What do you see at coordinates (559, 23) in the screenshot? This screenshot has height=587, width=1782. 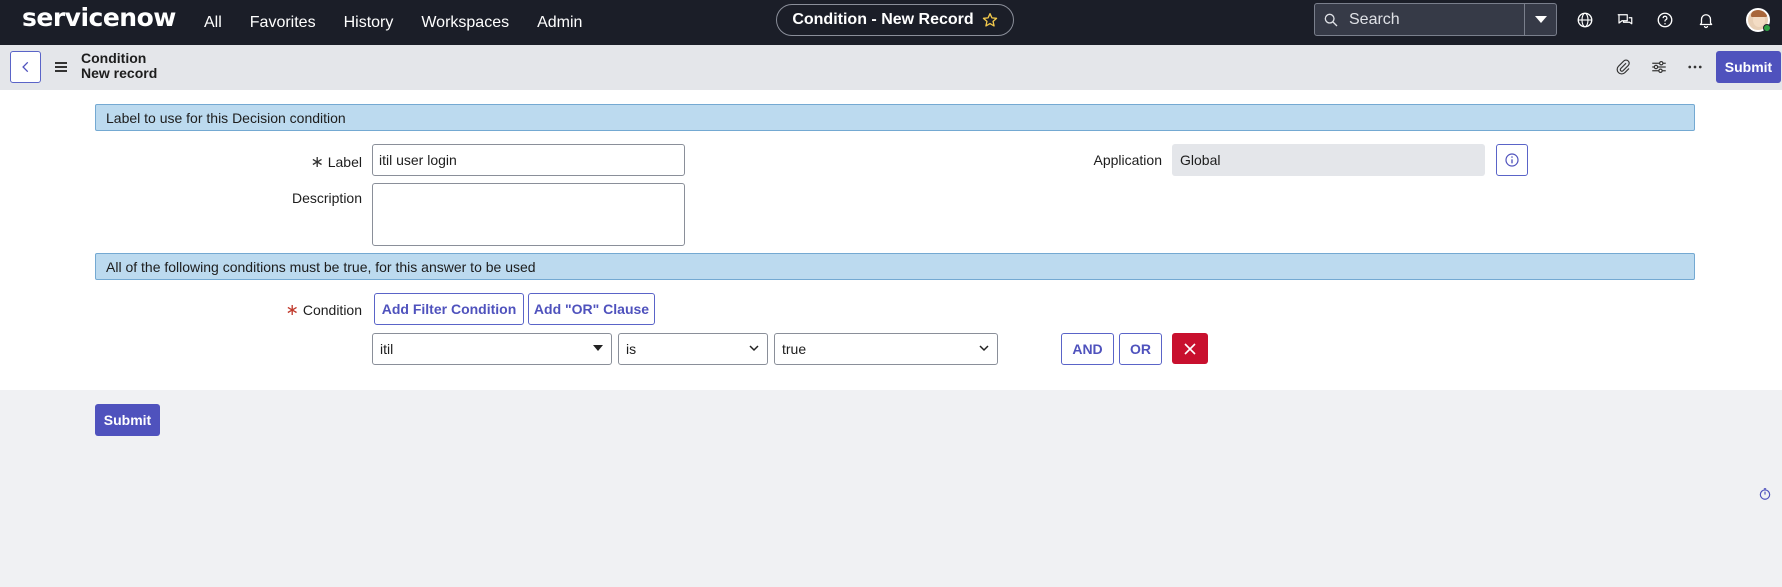 I see `nav-admin: Admin` at bounding box center [559, 23].